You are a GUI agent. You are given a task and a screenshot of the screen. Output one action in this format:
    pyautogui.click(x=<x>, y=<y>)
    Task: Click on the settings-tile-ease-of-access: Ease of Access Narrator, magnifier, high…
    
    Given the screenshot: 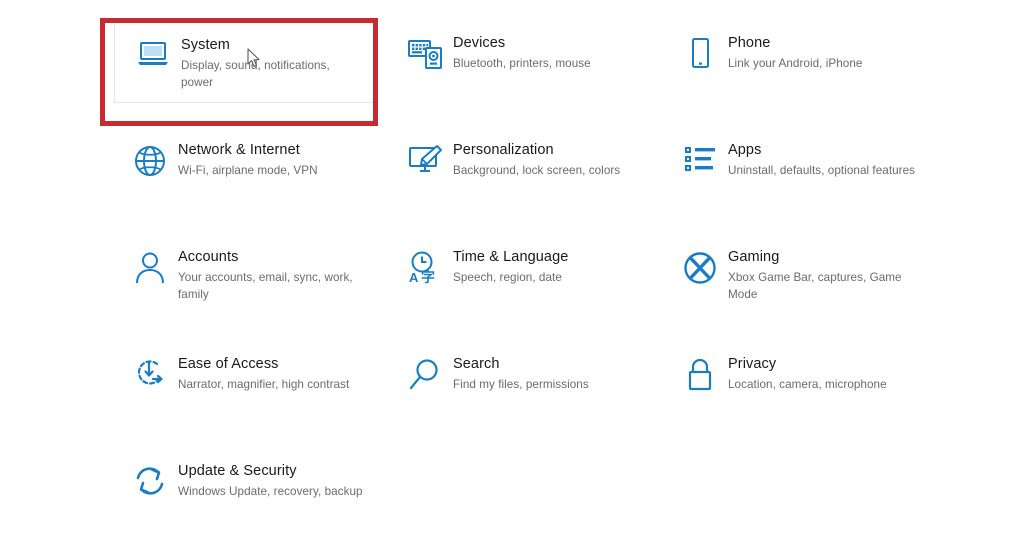 What is the action you would take?
    pyautogui.click(x=249, y=392)
    